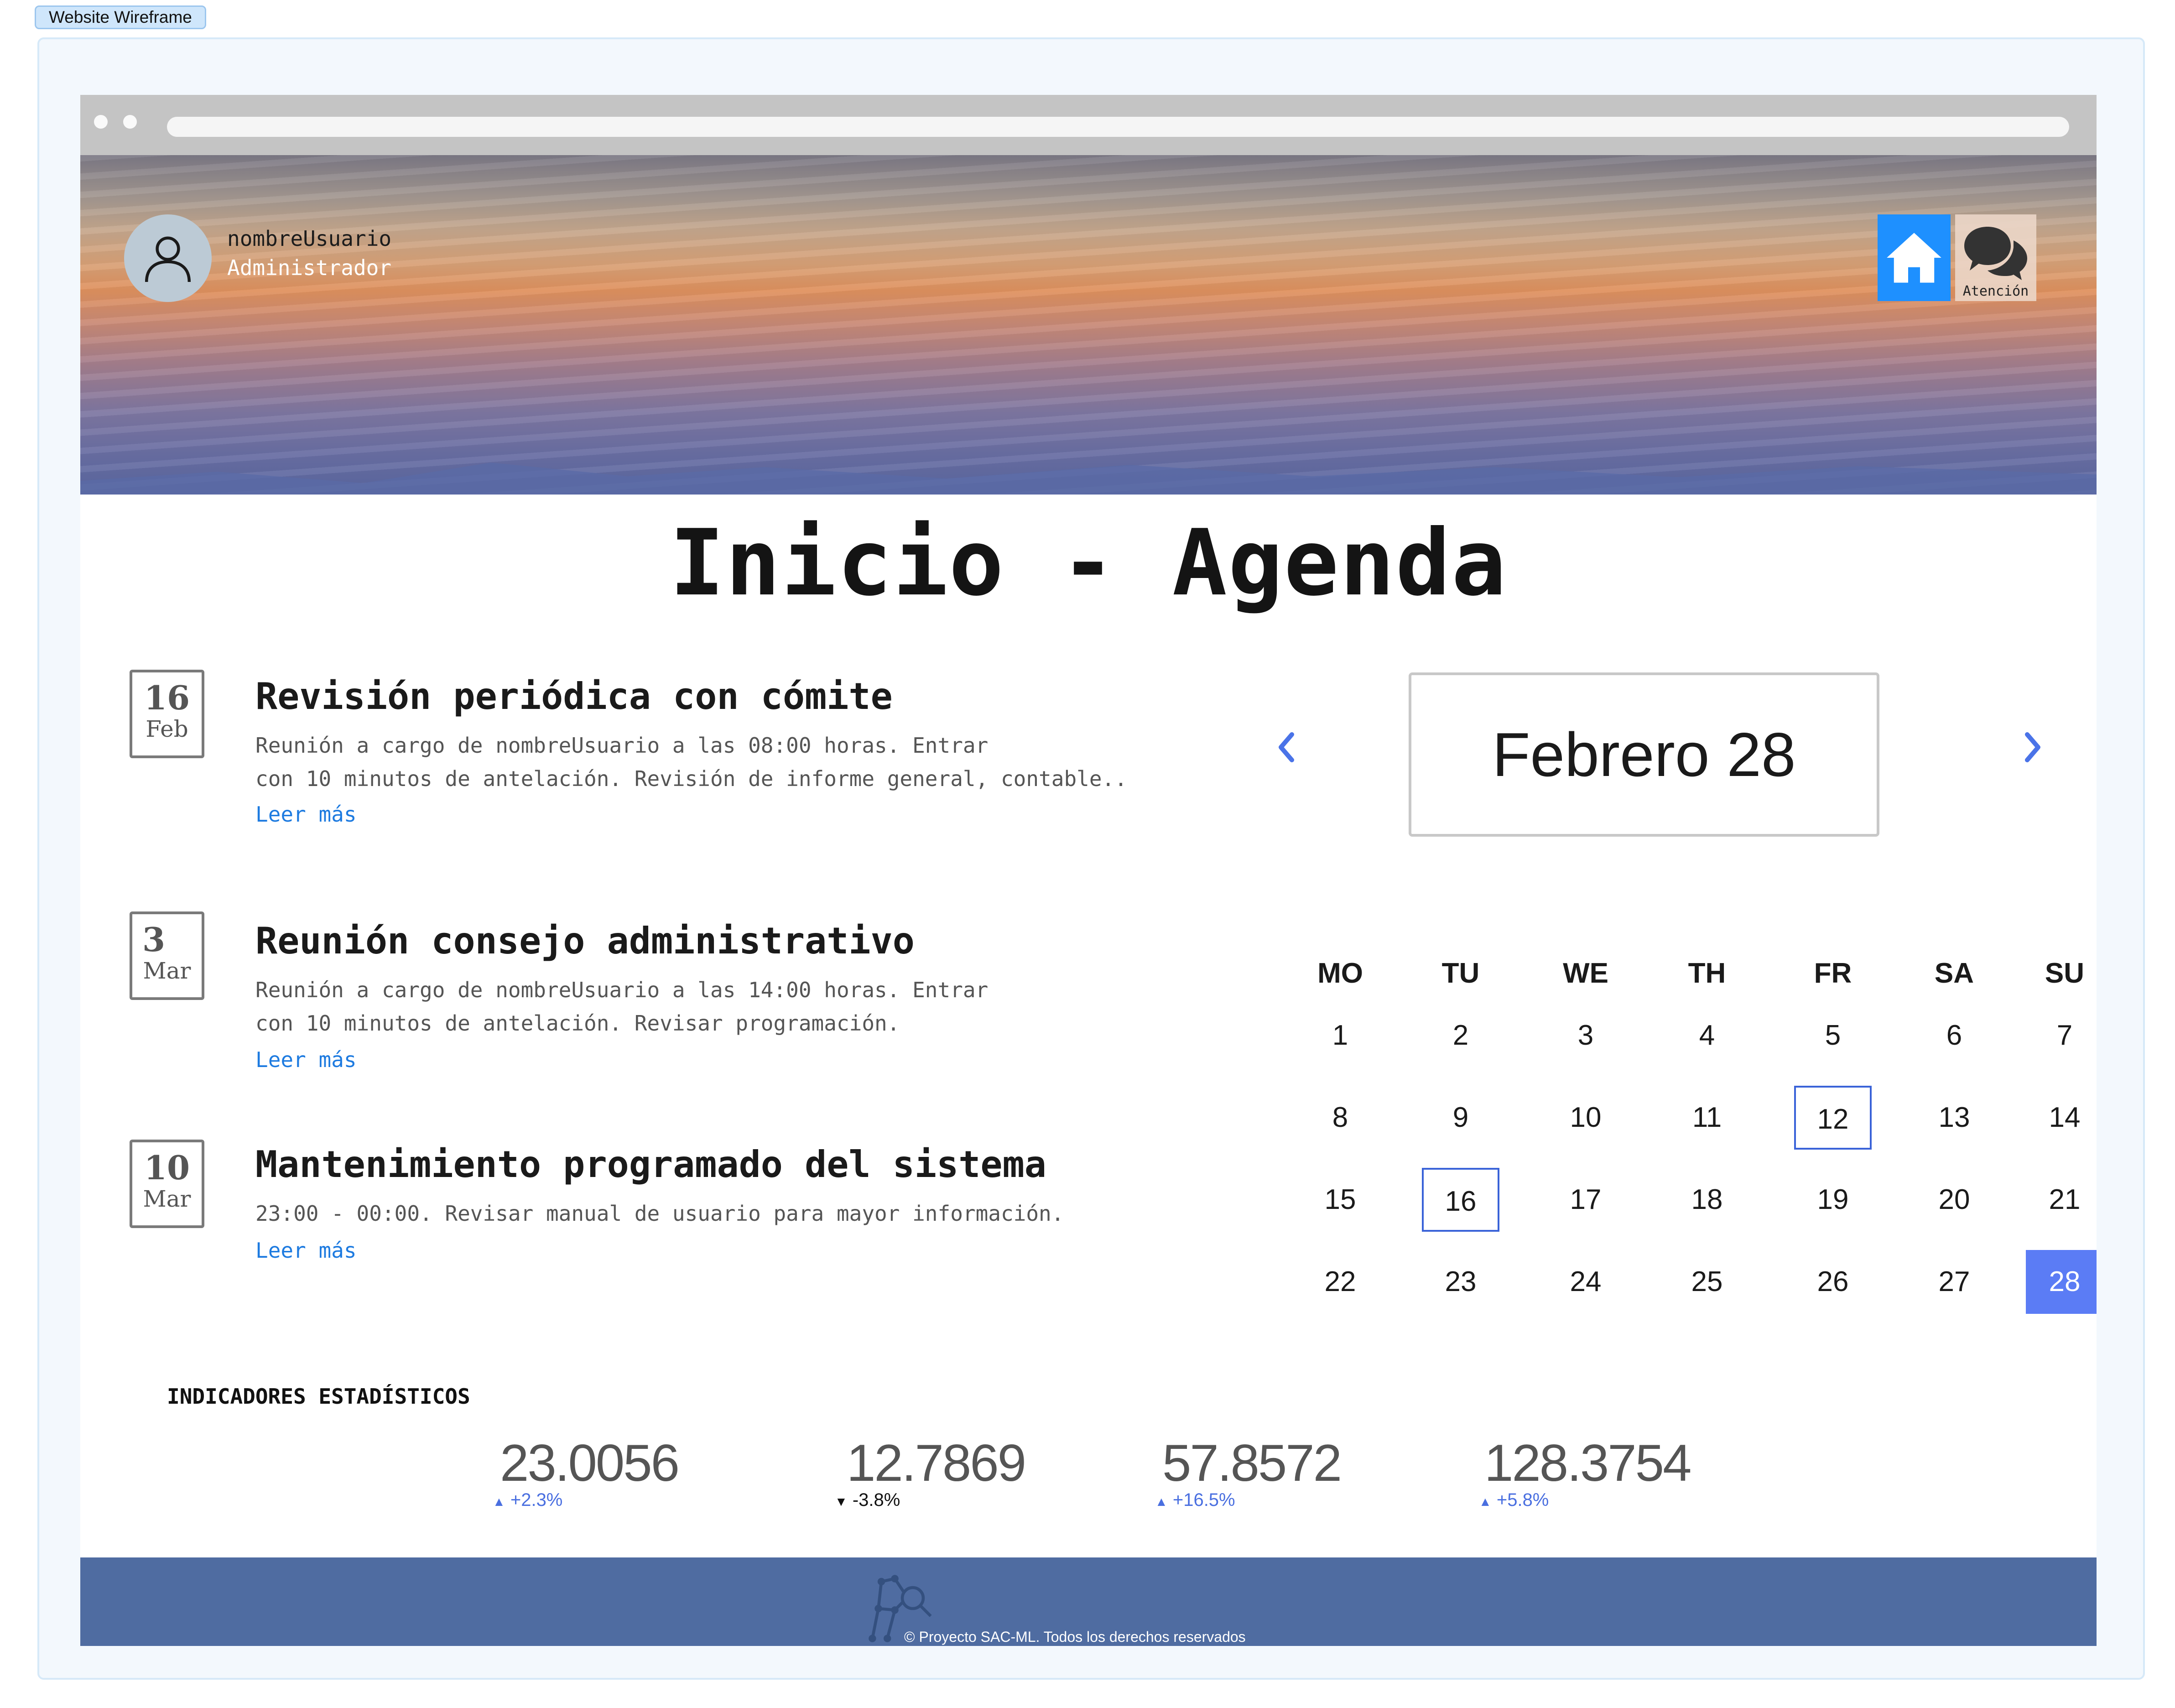  I want to click on calendar-day: 13, so click(1954, 1118).